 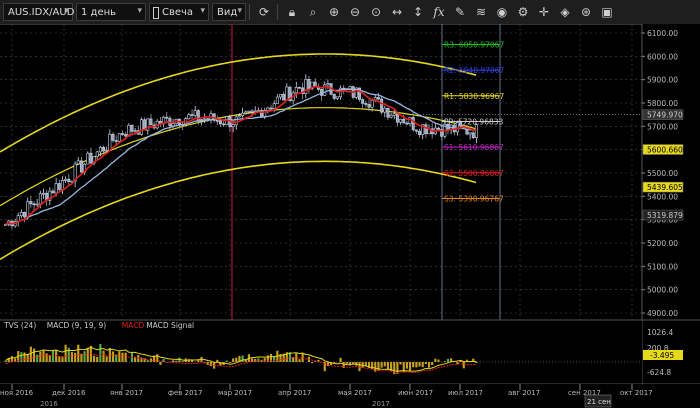 What do you see at coordinates (662, 355) in the screenshot?
I see `macd-value-label: -3.495` at bounding box center [662, 355].